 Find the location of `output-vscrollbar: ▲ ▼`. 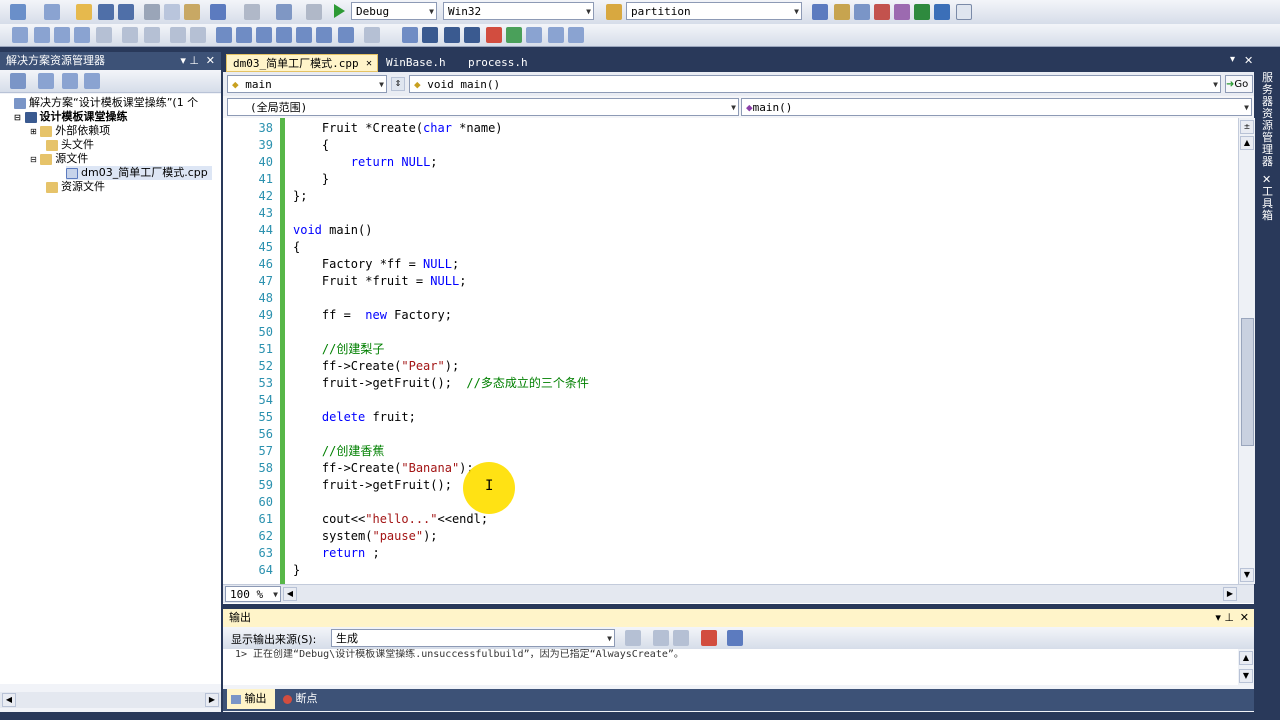

output-vscrollbar: ▲ ▼ is located at coordinates (1246, 667).